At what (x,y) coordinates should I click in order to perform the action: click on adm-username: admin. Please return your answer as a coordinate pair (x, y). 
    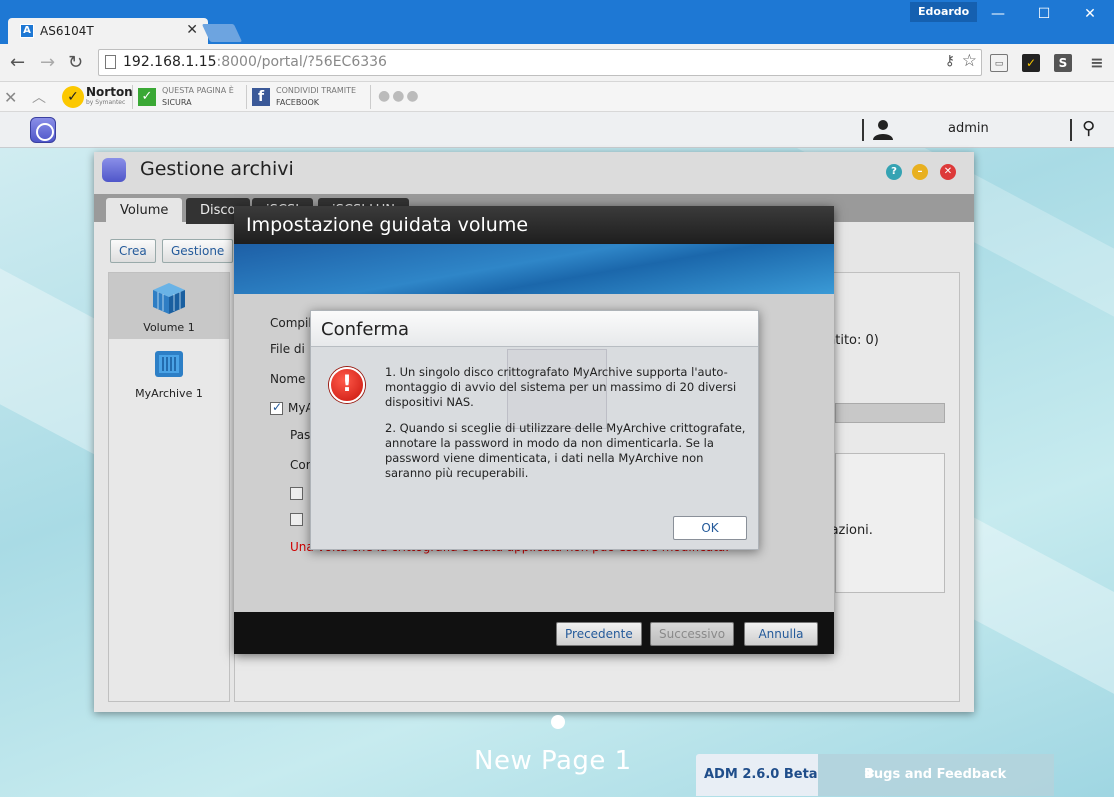
    Looking at the image, I should click on (968, 128).